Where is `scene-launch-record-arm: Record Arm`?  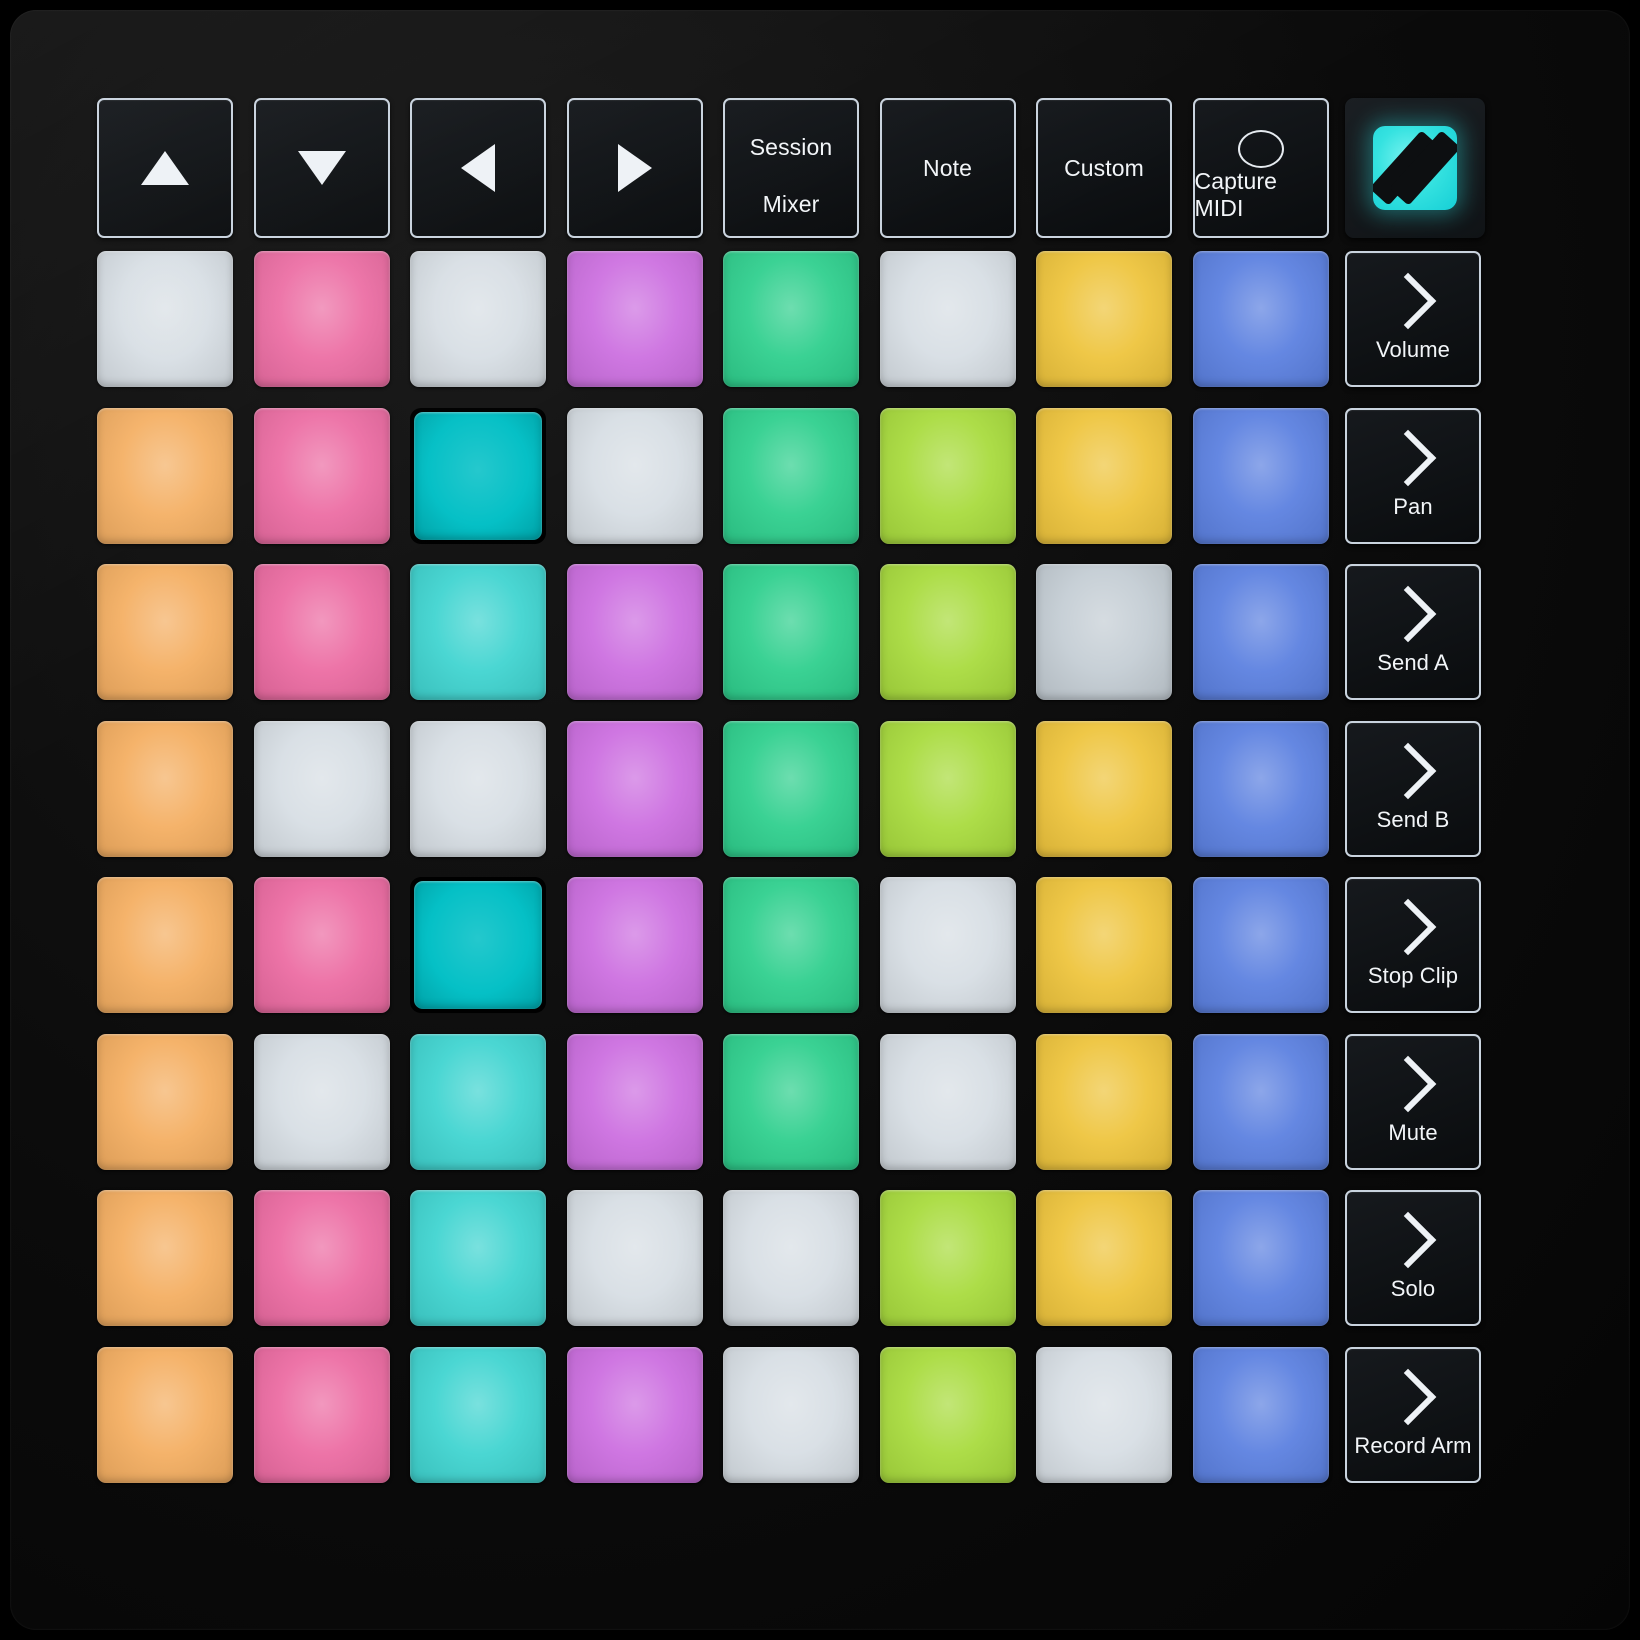 scene-launch-record-arm: Record Arm is located at coordinates (1413, 1414).